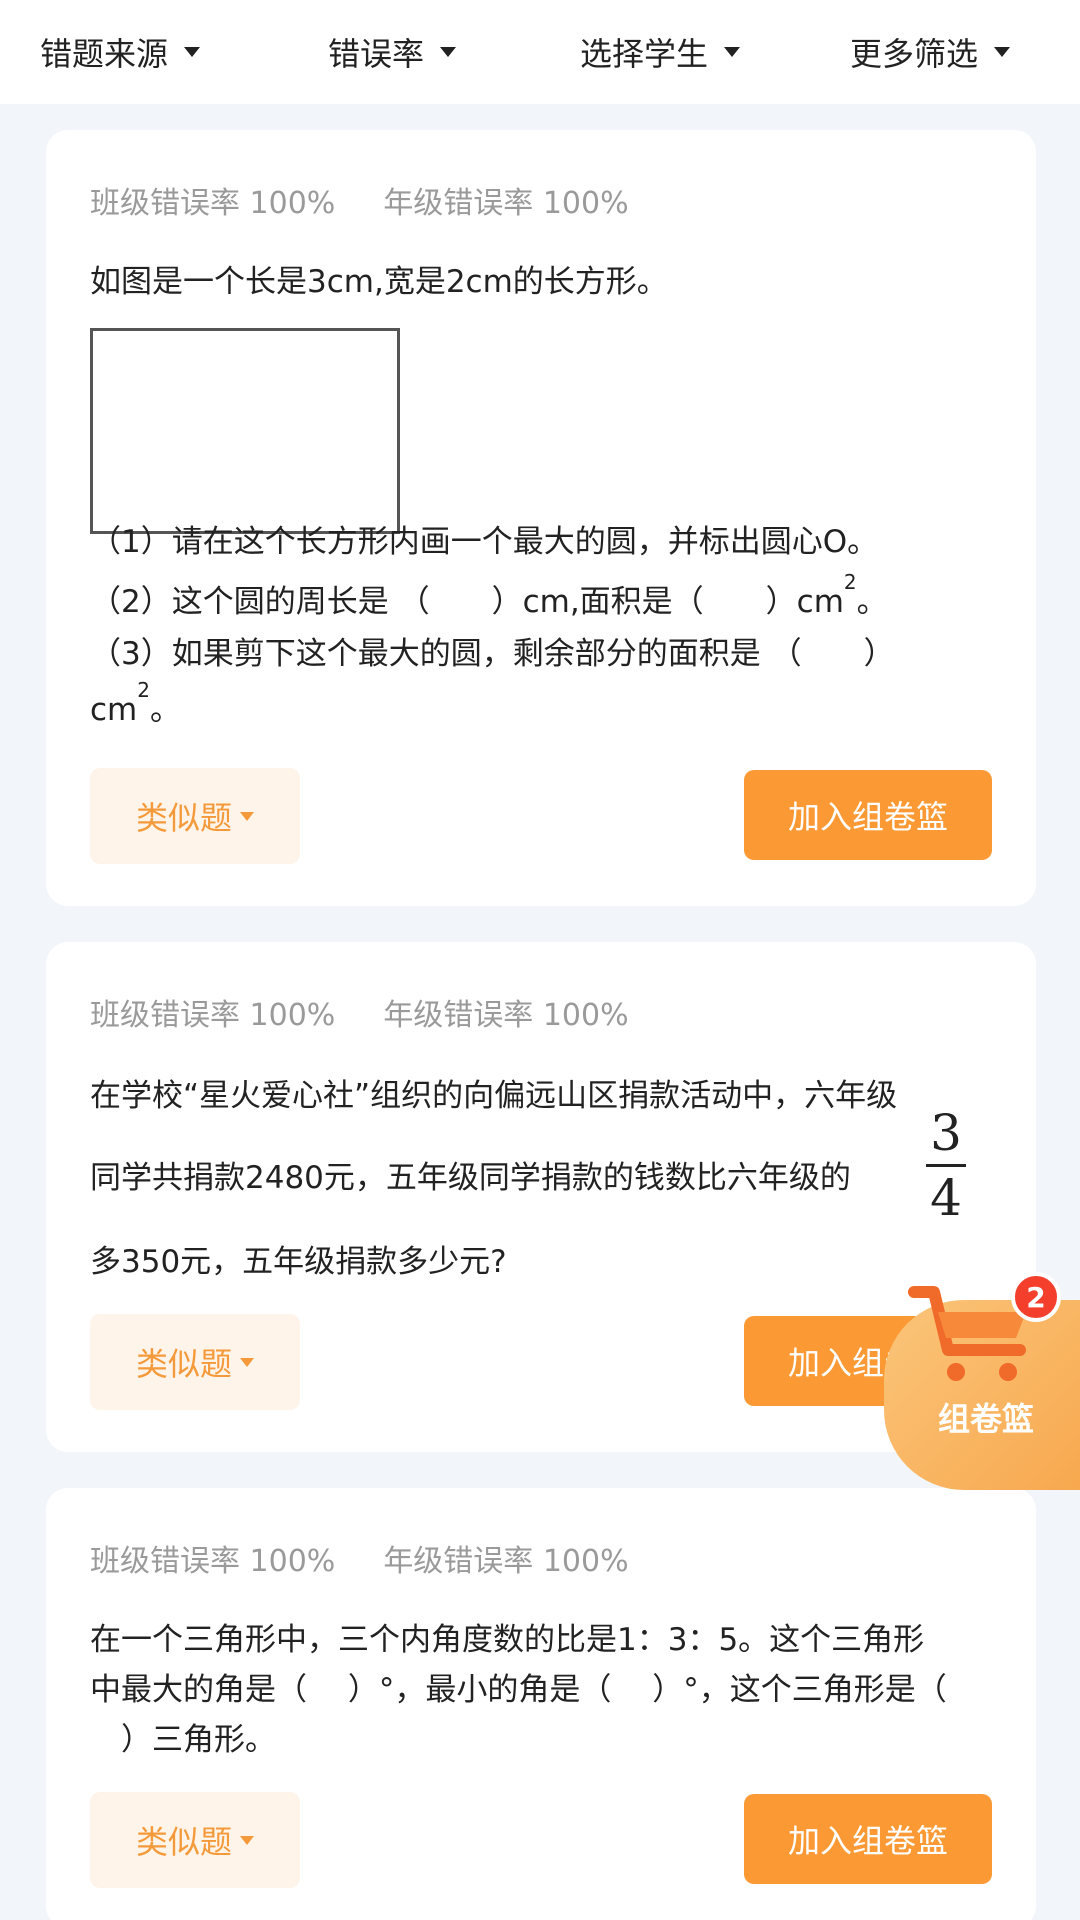 This screenshot has width=1080, height=1920. I want to click on question-line: 如图是一个长是3cm,宽是2cm的长方形。, so click(379, 282).